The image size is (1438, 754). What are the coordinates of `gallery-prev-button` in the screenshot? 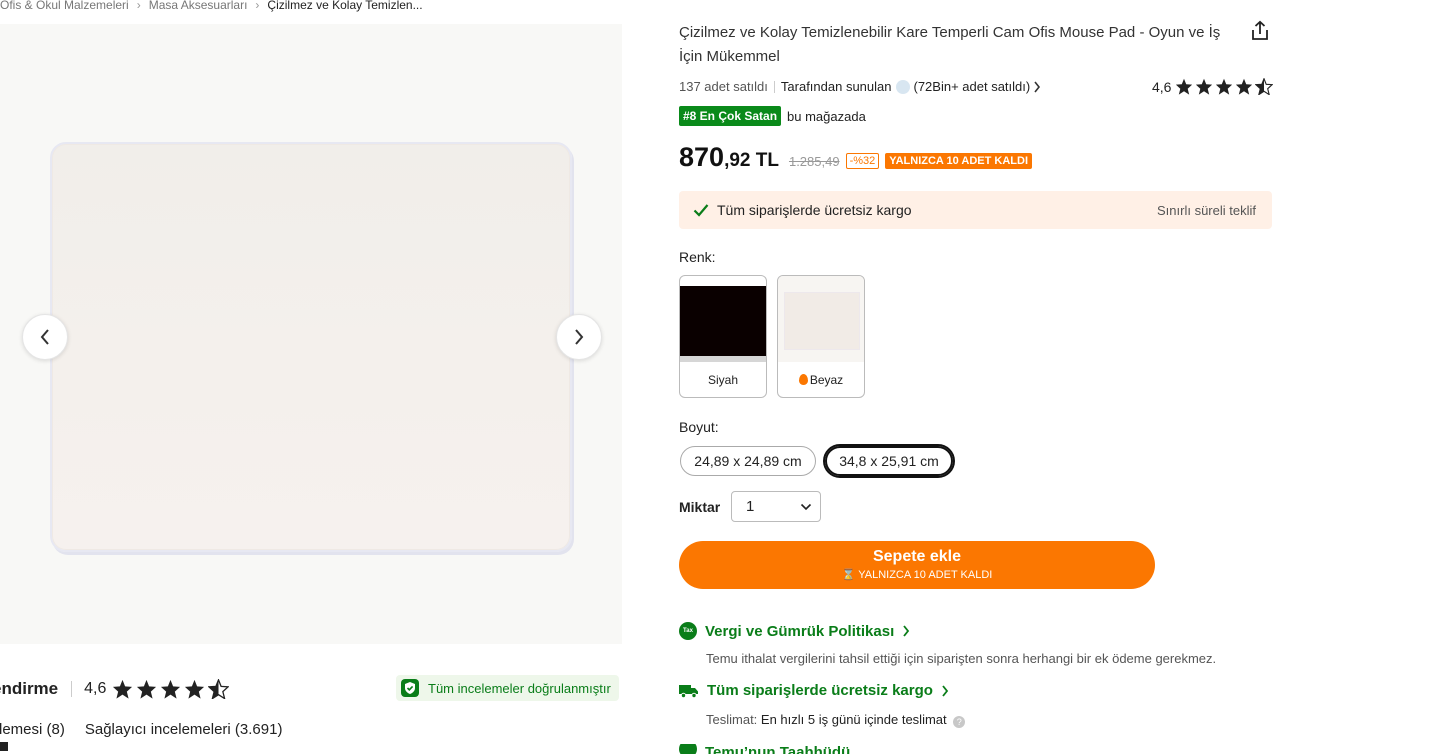 It's located at (45, 337).